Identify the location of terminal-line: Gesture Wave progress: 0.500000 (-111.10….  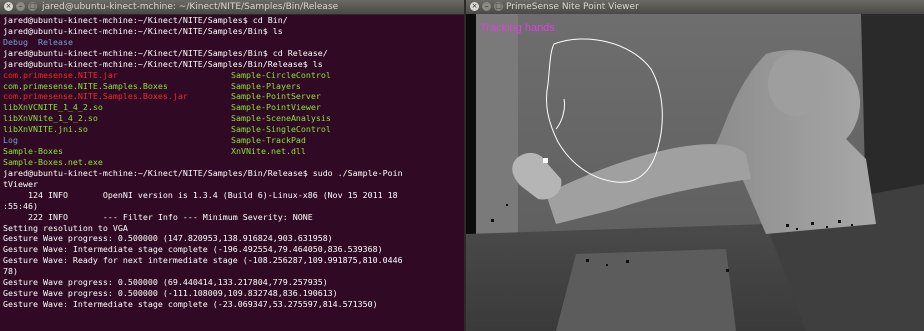
(170, 293).